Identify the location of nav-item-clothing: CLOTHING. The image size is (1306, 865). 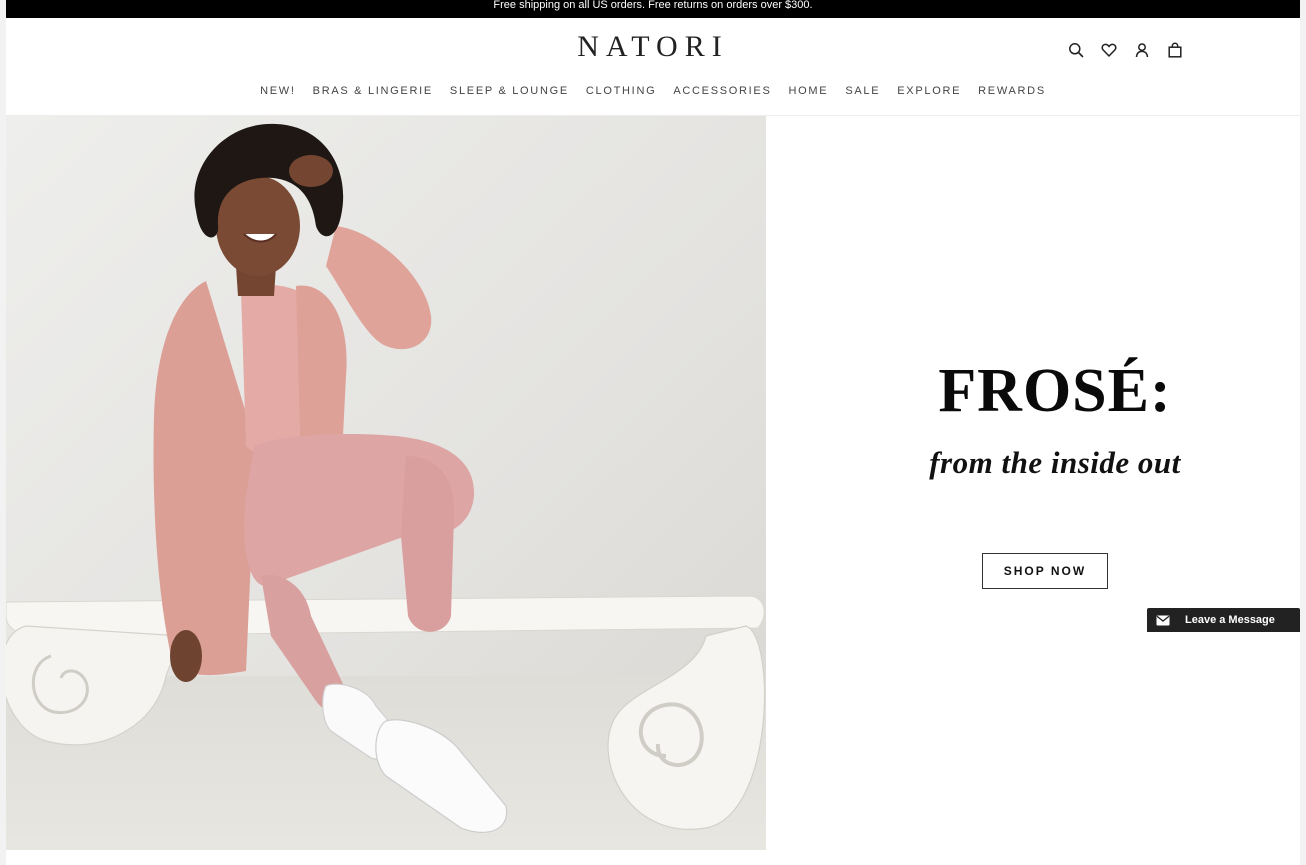
(621, 91).